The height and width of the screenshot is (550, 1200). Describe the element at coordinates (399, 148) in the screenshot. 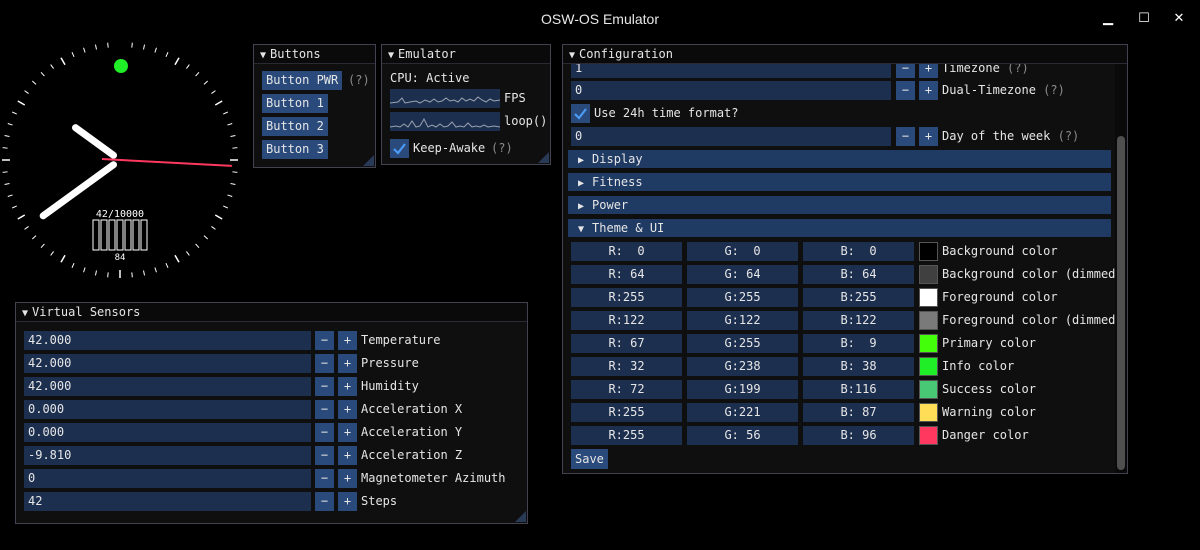

I see `keep-awake-checkbox` at that location.